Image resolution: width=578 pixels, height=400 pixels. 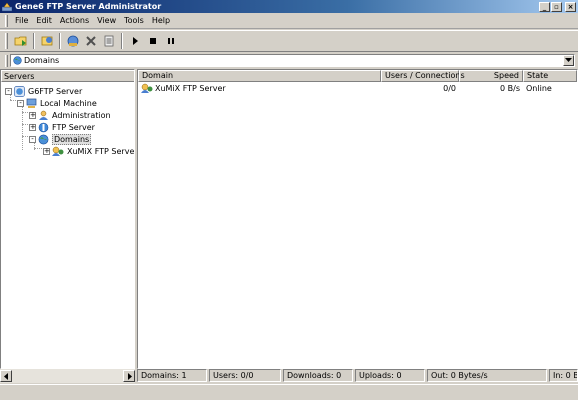 I want to click on list-header: Domain Users / Connections Speed State, so click(x=357, y=76).